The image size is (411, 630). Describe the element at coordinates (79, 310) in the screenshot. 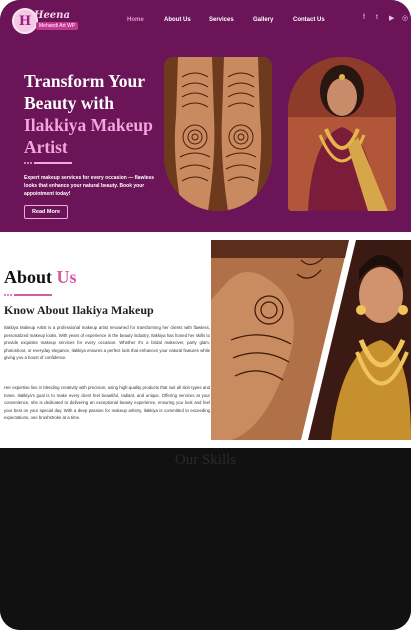

I see `about-subheading: Know About Ilakiya Makeup` at that location.